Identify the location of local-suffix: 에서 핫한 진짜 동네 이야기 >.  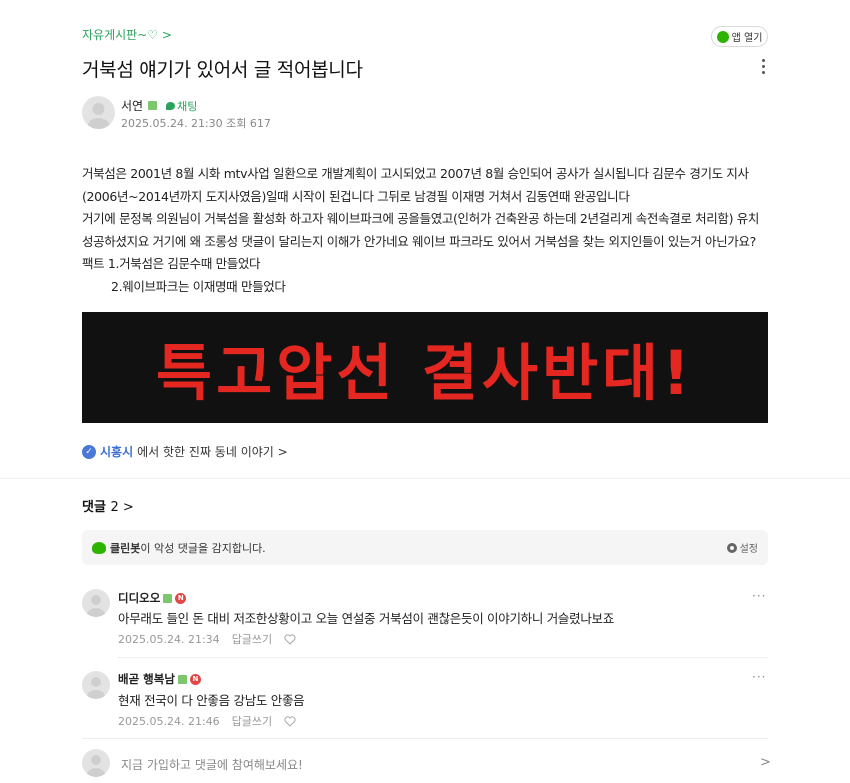
(212, 452).